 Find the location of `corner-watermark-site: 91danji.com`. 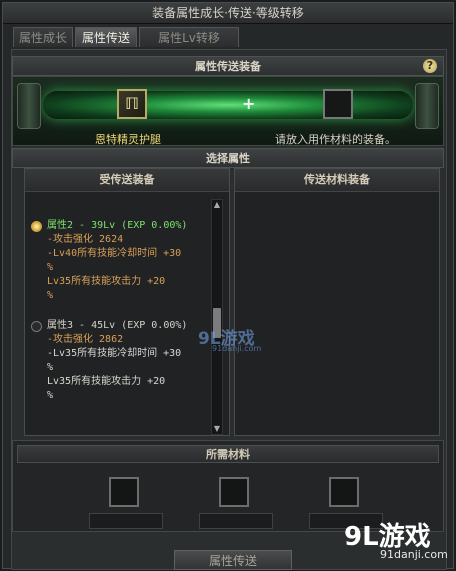

corner-watermark-site: 91danji.com is located at coordinates (414, 554).